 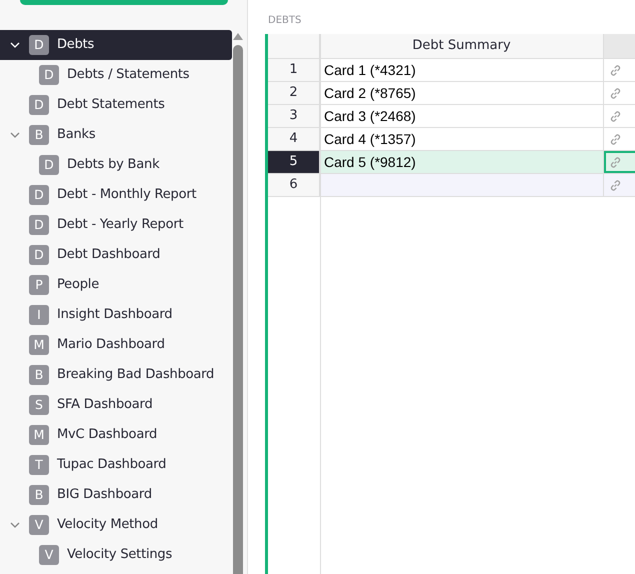 I want to click on item-label: SFA Dashboard, so click(x=104, y=405).